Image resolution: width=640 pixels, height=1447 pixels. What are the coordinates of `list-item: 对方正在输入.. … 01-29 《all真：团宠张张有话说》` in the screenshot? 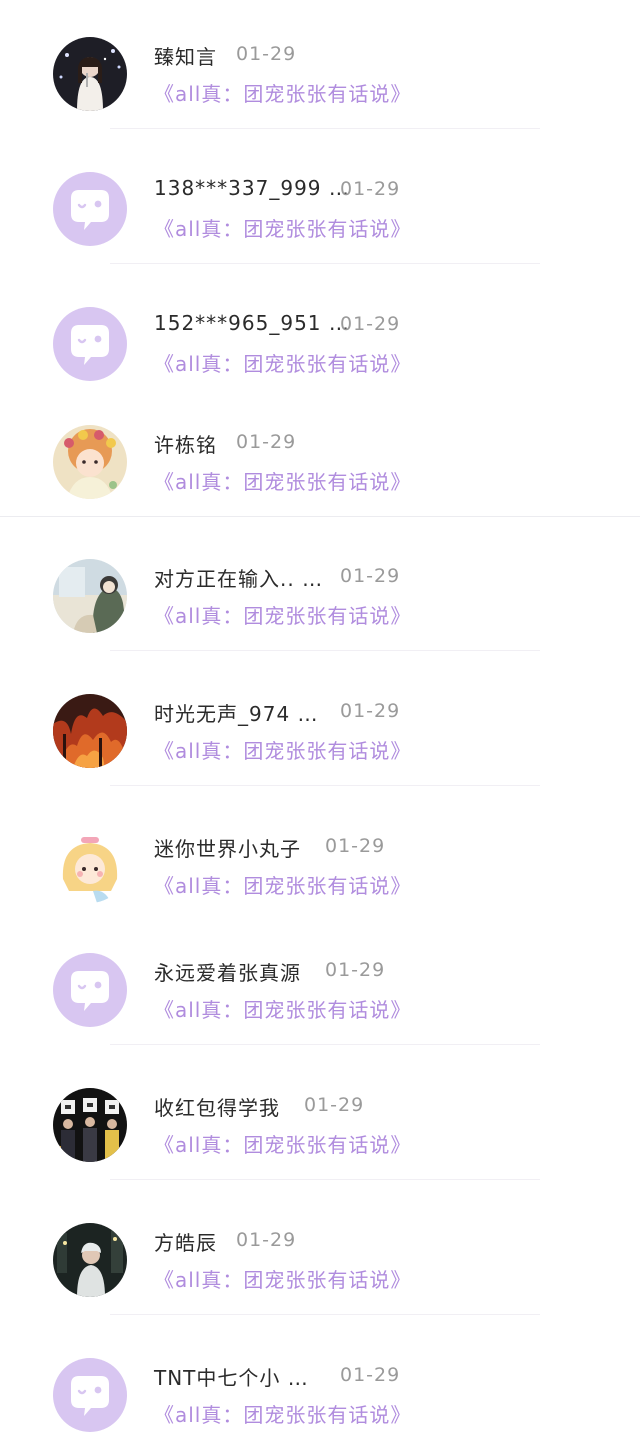 It's located at (320, 599).